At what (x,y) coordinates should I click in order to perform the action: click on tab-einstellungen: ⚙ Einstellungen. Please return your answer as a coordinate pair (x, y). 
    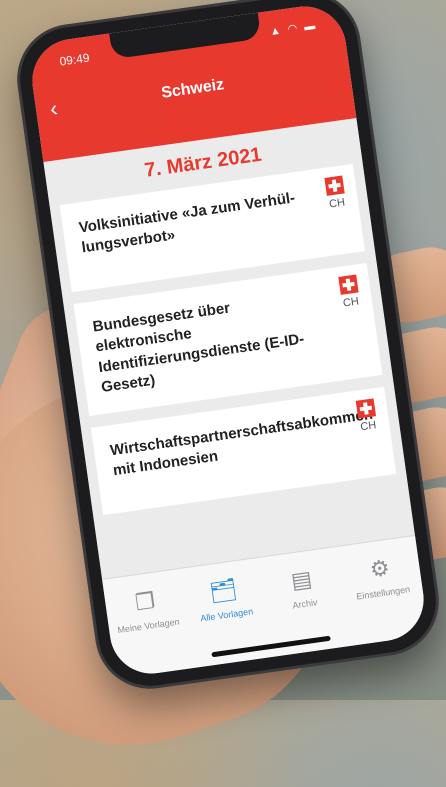
    Looking at the image, I should click on (381, 578).